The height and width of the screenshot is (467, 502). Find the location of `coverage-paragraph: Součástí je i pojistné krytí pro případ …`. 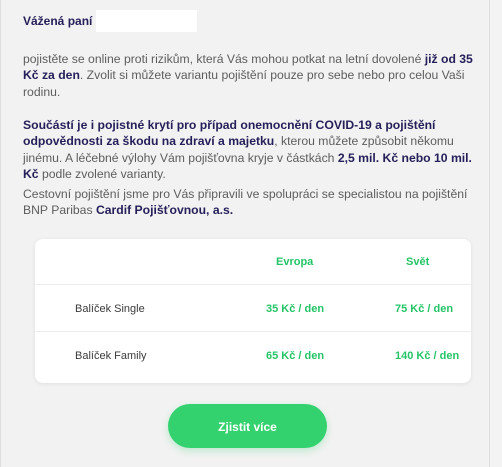

coverage-paragraph: Součástí je i pojistné krytí pro případ … is located at coordinates (250, 150).